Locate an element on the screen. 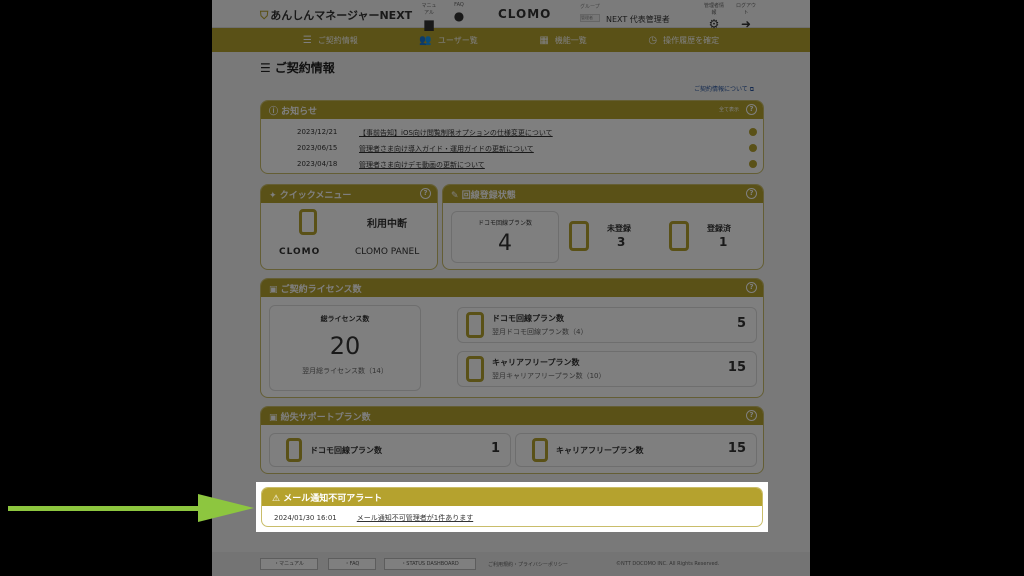 The width and height of the screenshot is (1024, 576). info-icon: ⓘ is located at coordinates (275, 112).